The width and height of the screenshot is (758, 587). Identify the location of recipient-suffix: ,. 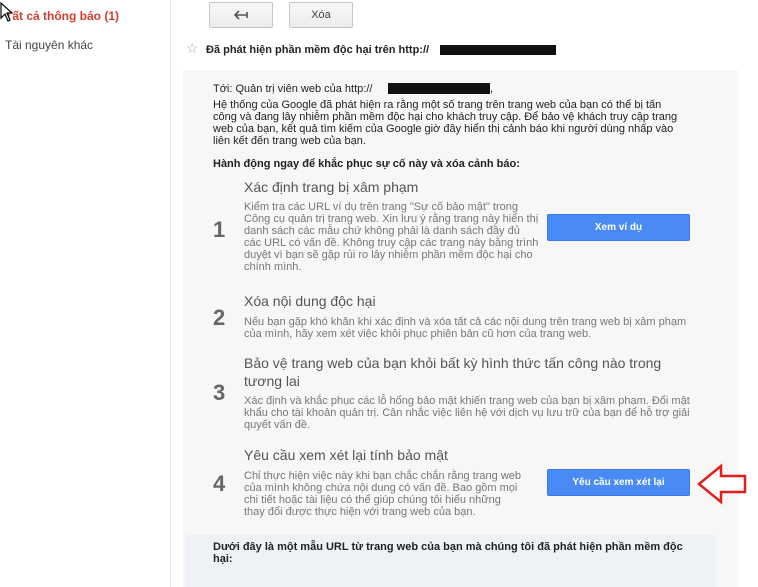
(492, 89).